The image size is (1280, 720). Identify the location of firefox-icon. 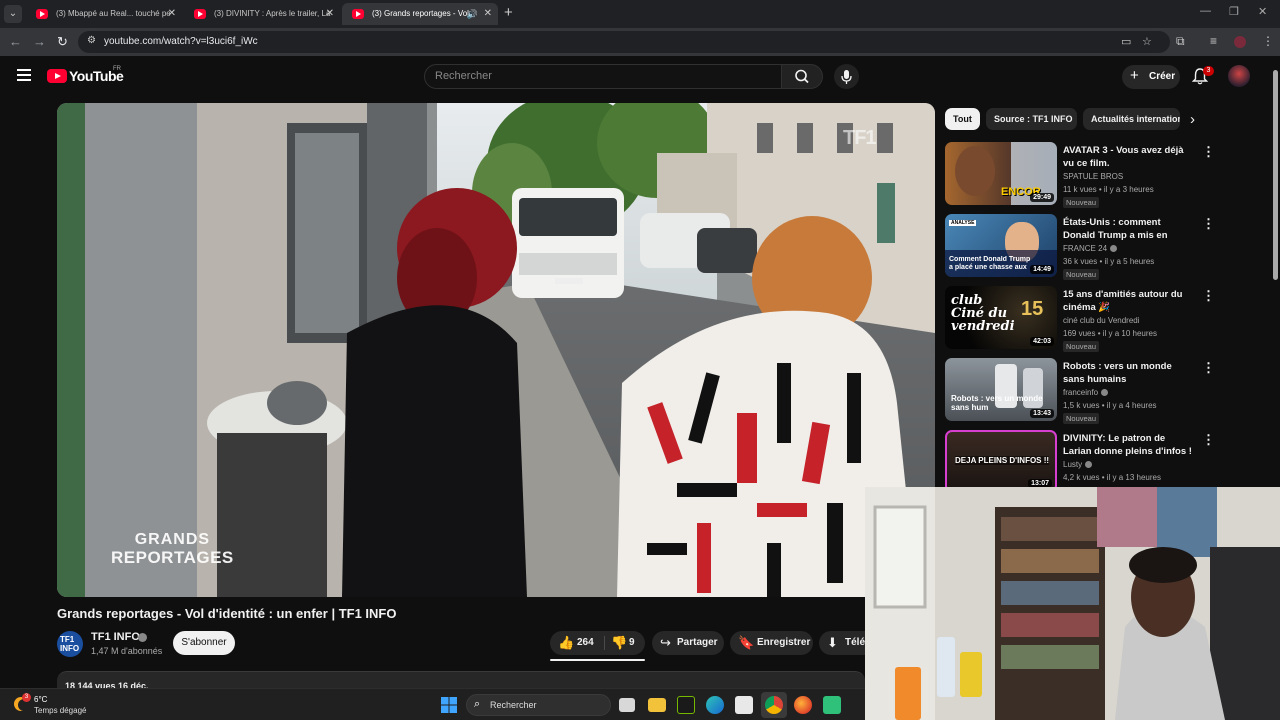
(803, 705).